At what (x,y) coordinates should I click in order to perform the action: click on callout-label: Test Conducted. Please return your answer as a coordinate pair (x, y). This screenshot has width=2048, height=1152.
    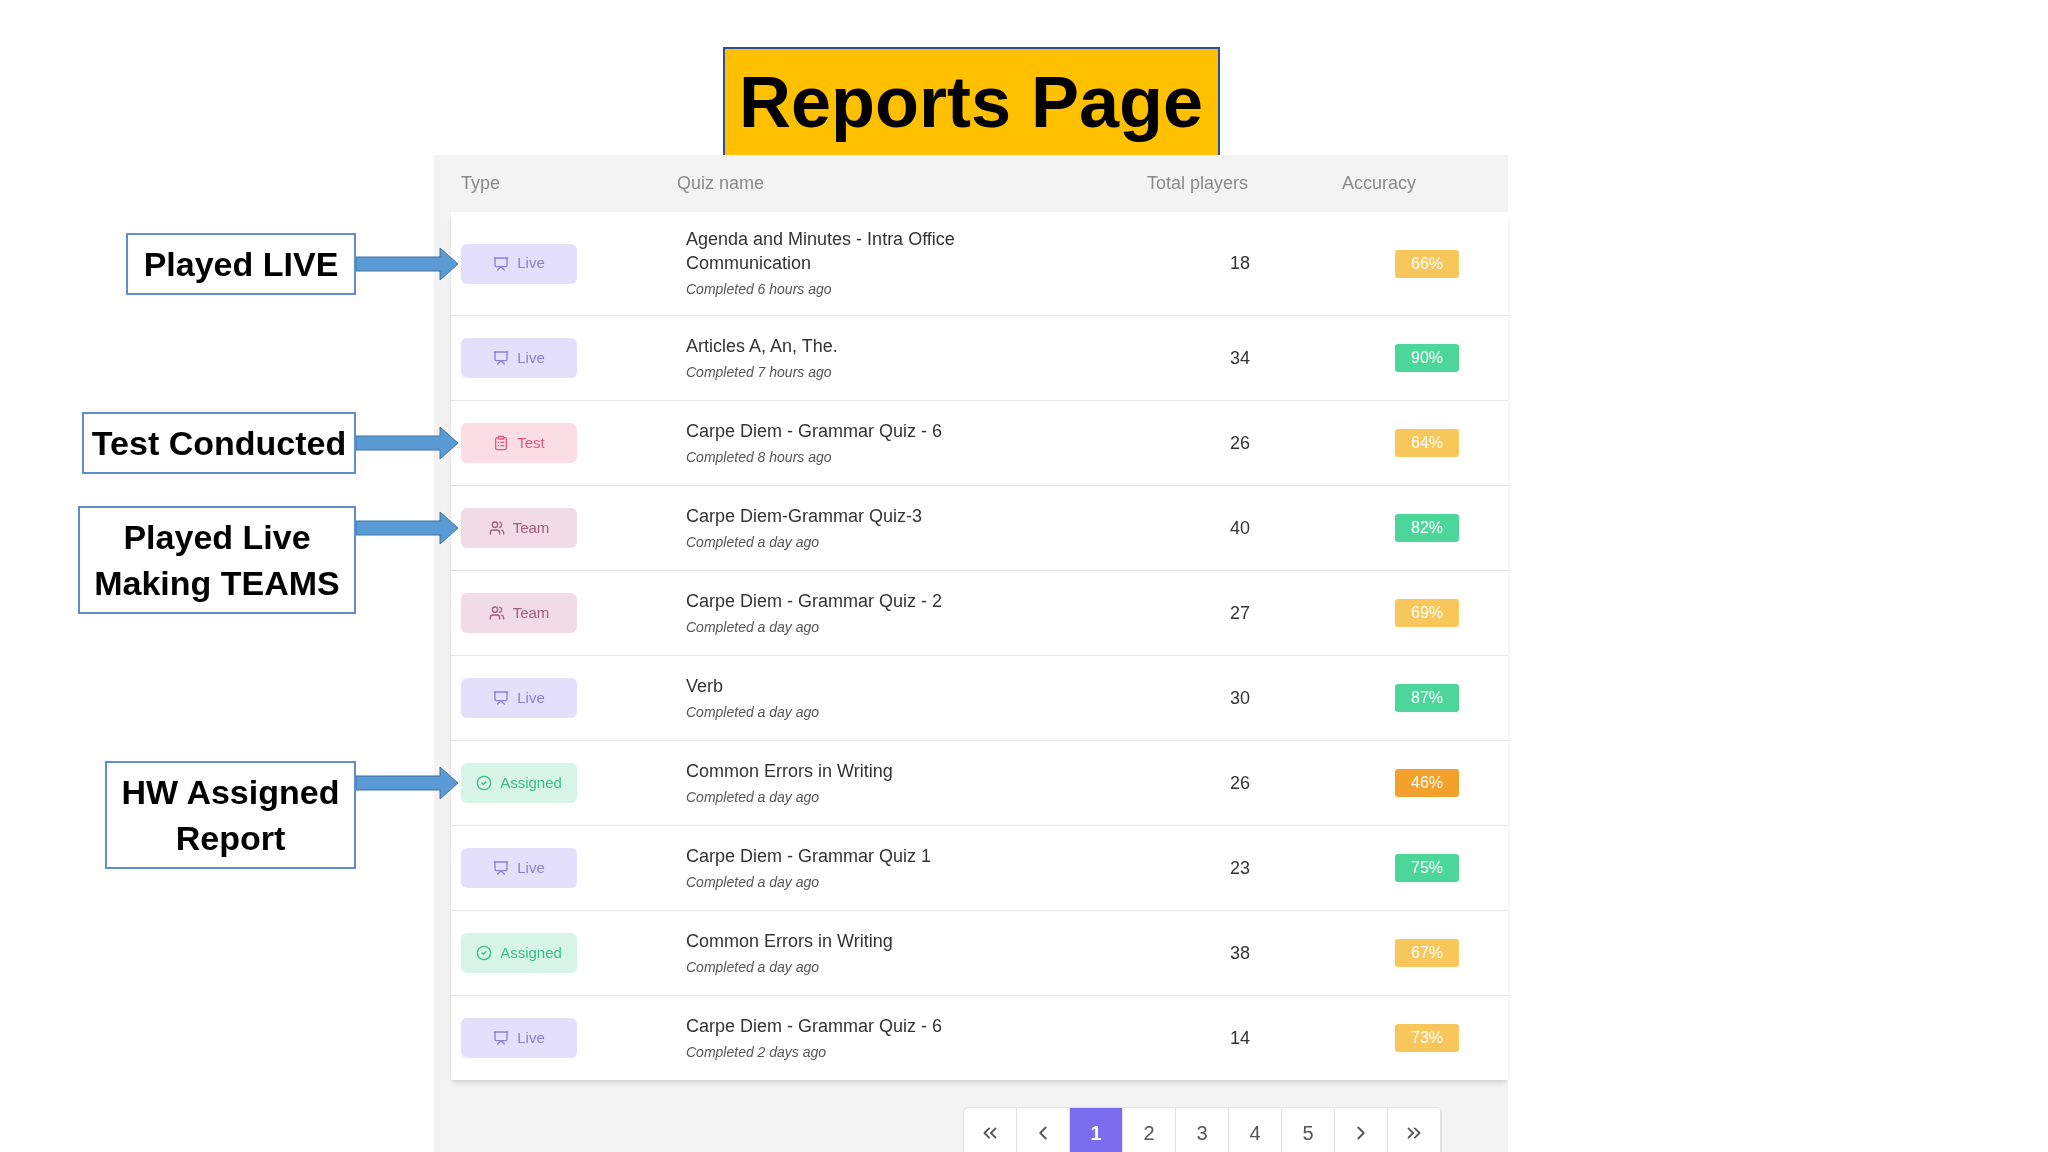
    Looking at the image, I should click on (219, 442).